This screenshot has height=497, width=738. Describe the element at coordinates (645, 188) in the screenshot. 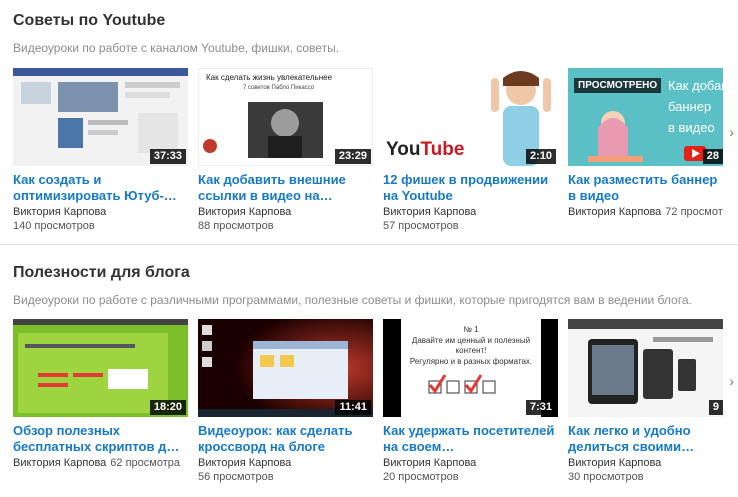

I see `video-title-link: Как разместить баннер в видео` at that location.